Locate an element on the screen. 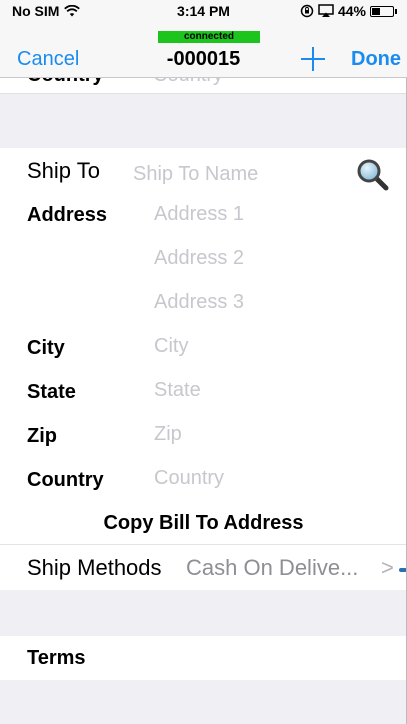  status-bar: No SIM 3:14 PM 44% is located at coordinates (203, 10).